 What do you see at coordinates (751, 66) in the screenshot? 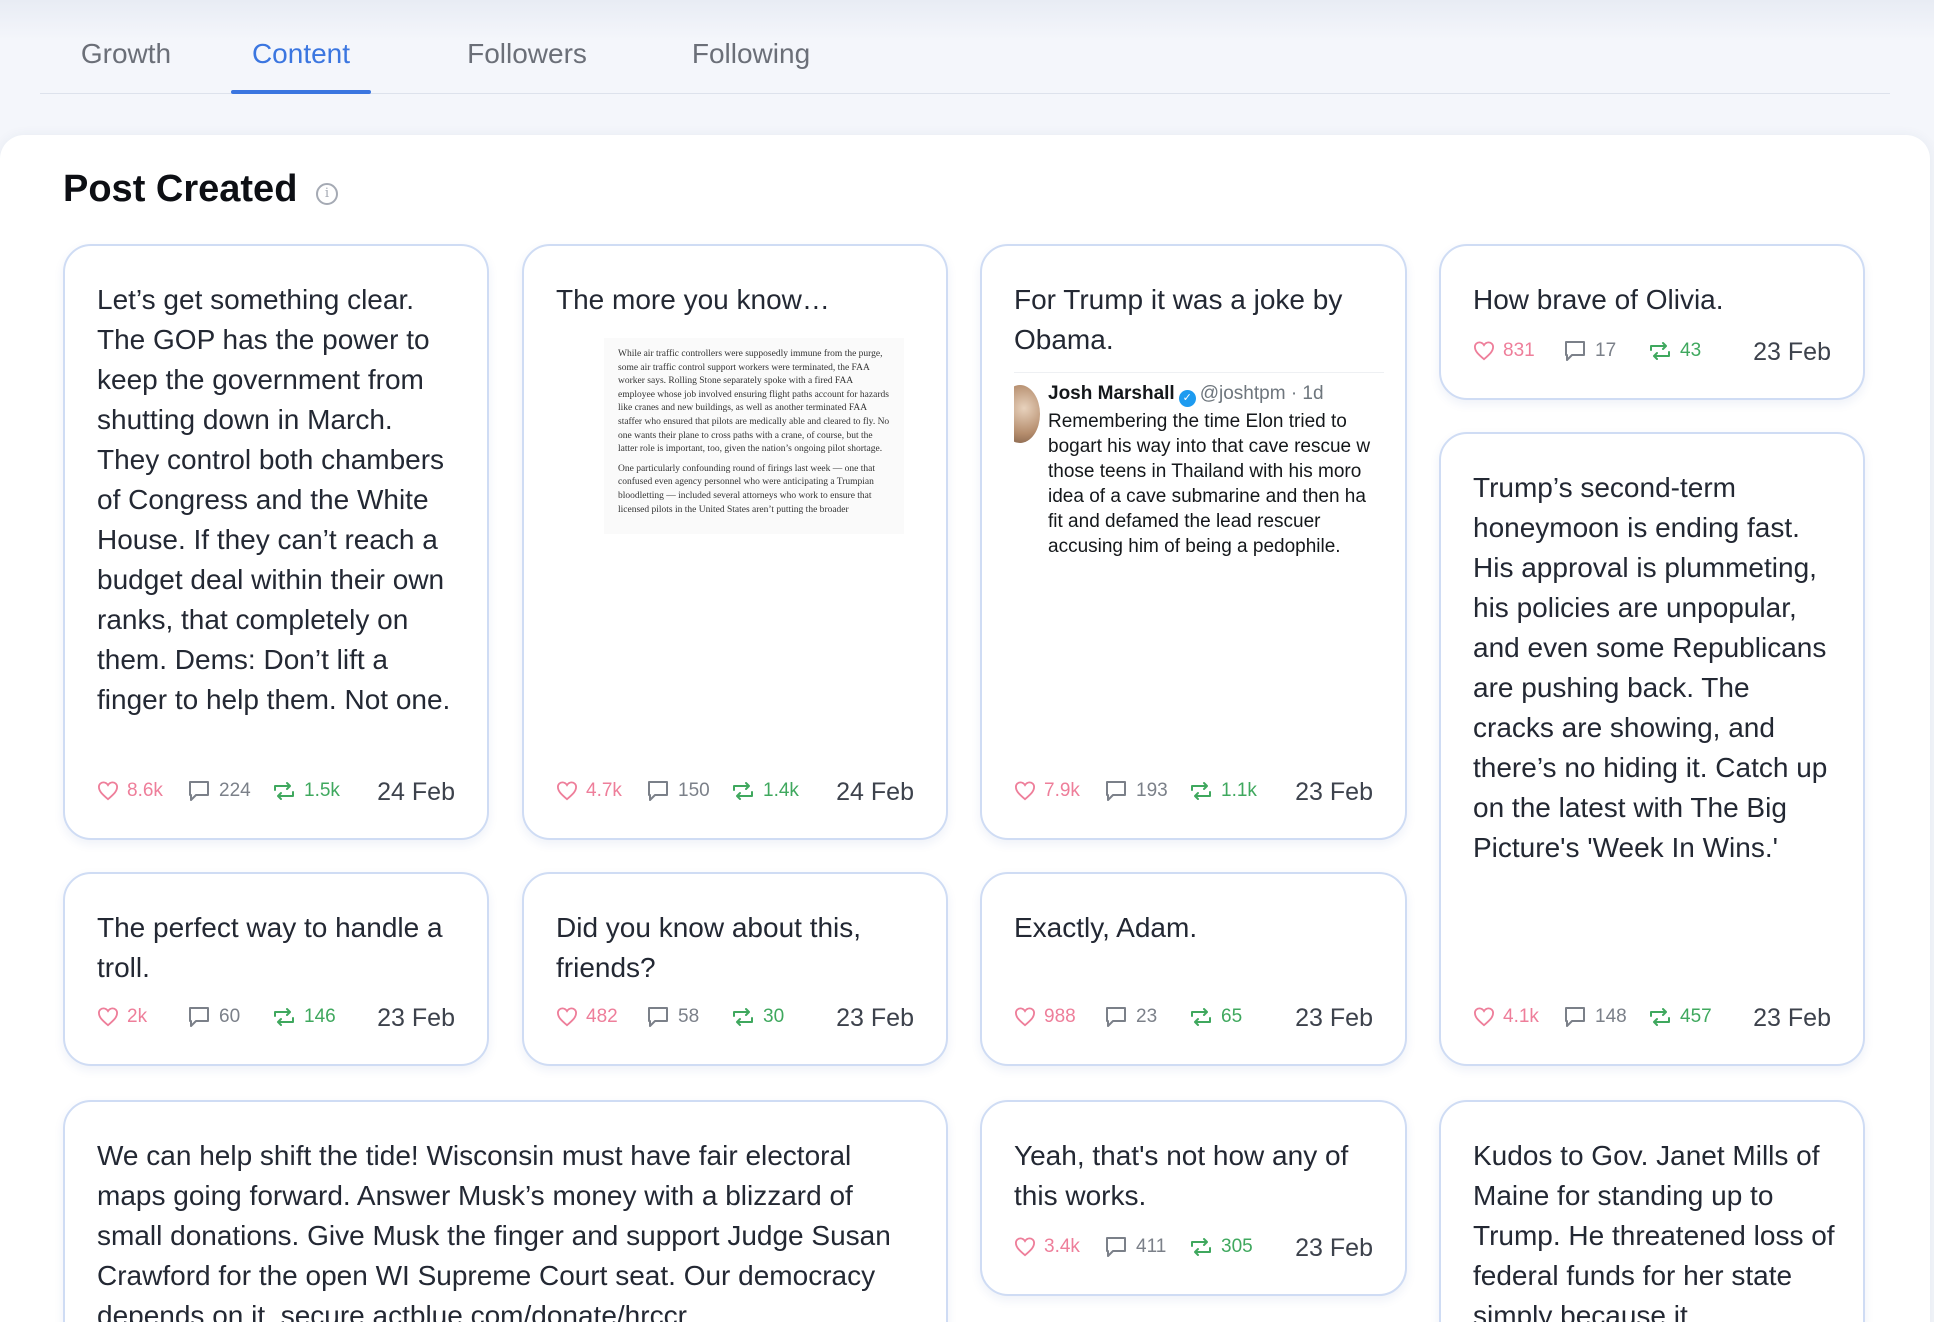
I see `tab-following: Following` at bounding box center [751, 66].